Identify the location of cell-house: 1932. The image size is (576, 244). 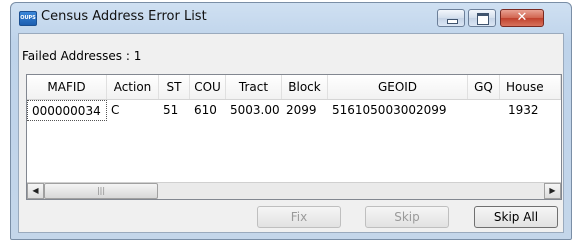
(530, 110).